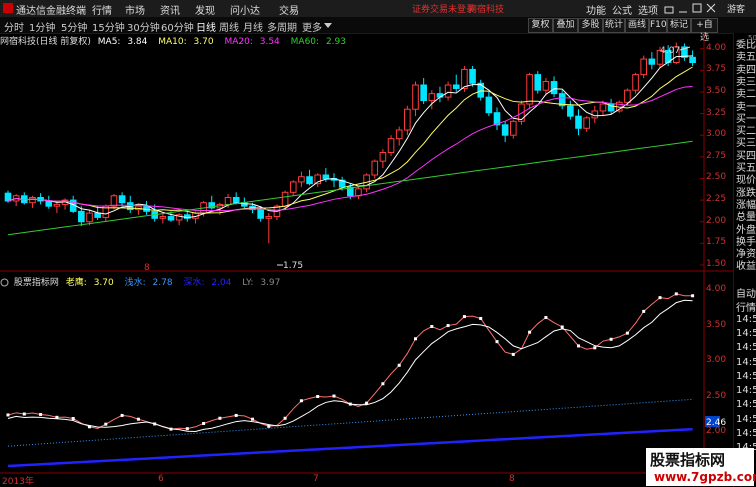 The image size is (756, 487). Describe the element at coordinates (253, 26) in the screenshot. I see `period-monthly: 月线` at that location.